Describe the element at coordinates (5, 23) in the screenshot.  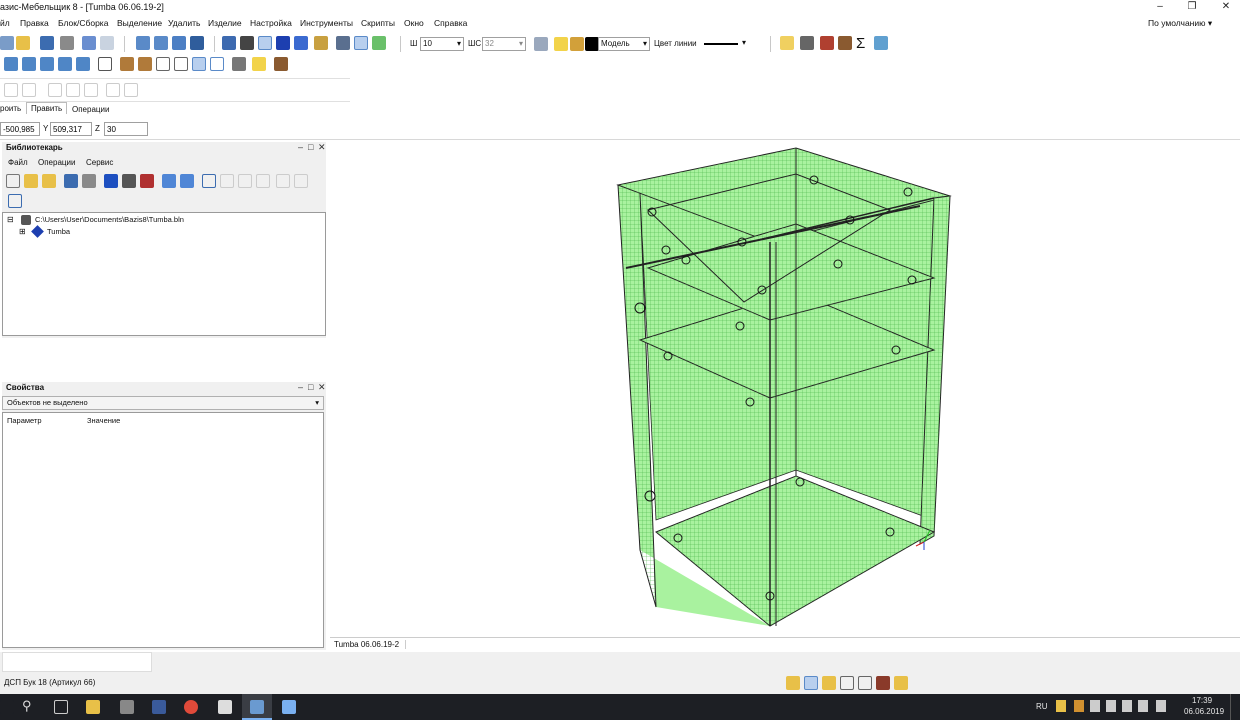
I see `menu-file: йл` at that location.